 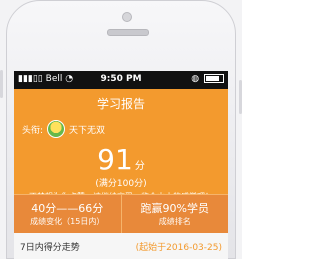 What do you see at coordinates (121, 246) in the screenshot?
I see `trend-header: 7日内得分走势 (起始于2016-03-25)` at bounding box center [121, 246].